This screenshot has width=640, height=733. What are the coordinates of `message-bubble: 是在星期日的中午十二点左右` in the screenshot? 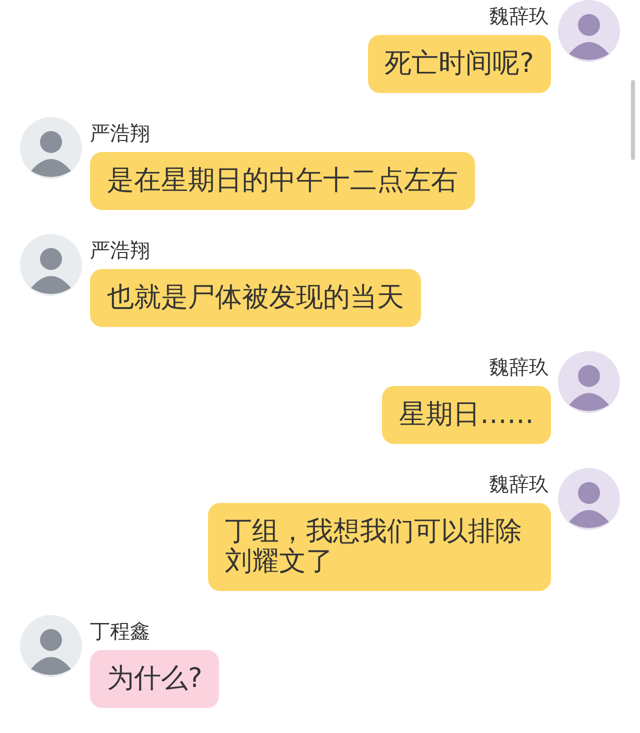 It's located at (282, 181).